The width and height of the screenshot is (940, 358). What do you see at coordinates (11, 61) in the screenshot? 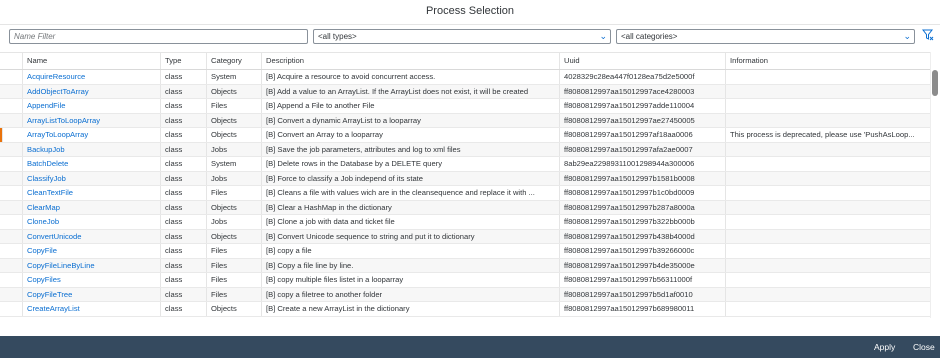
I see `select-column-header` at bounding box center [11, 61].